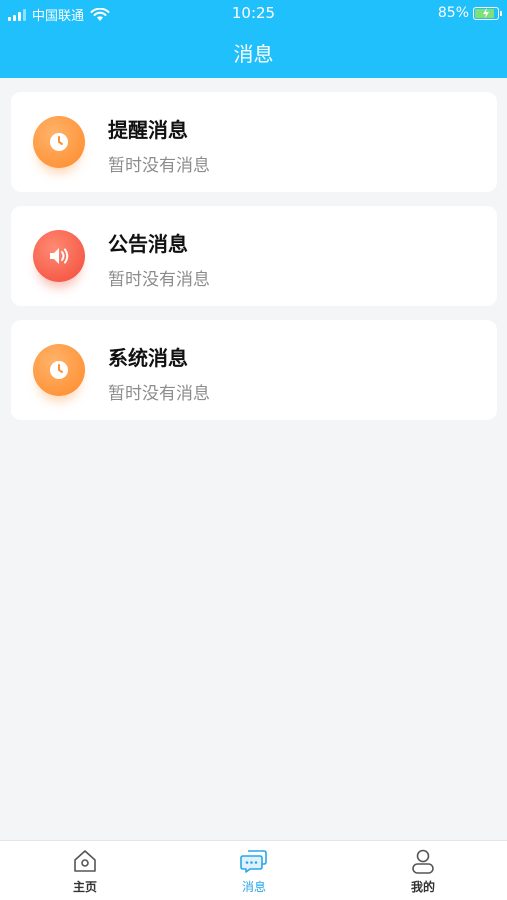 Image resolution: width=507 pixels, height=900 pixels. I want to click on message-title: 公告消息, so click(148, 244).